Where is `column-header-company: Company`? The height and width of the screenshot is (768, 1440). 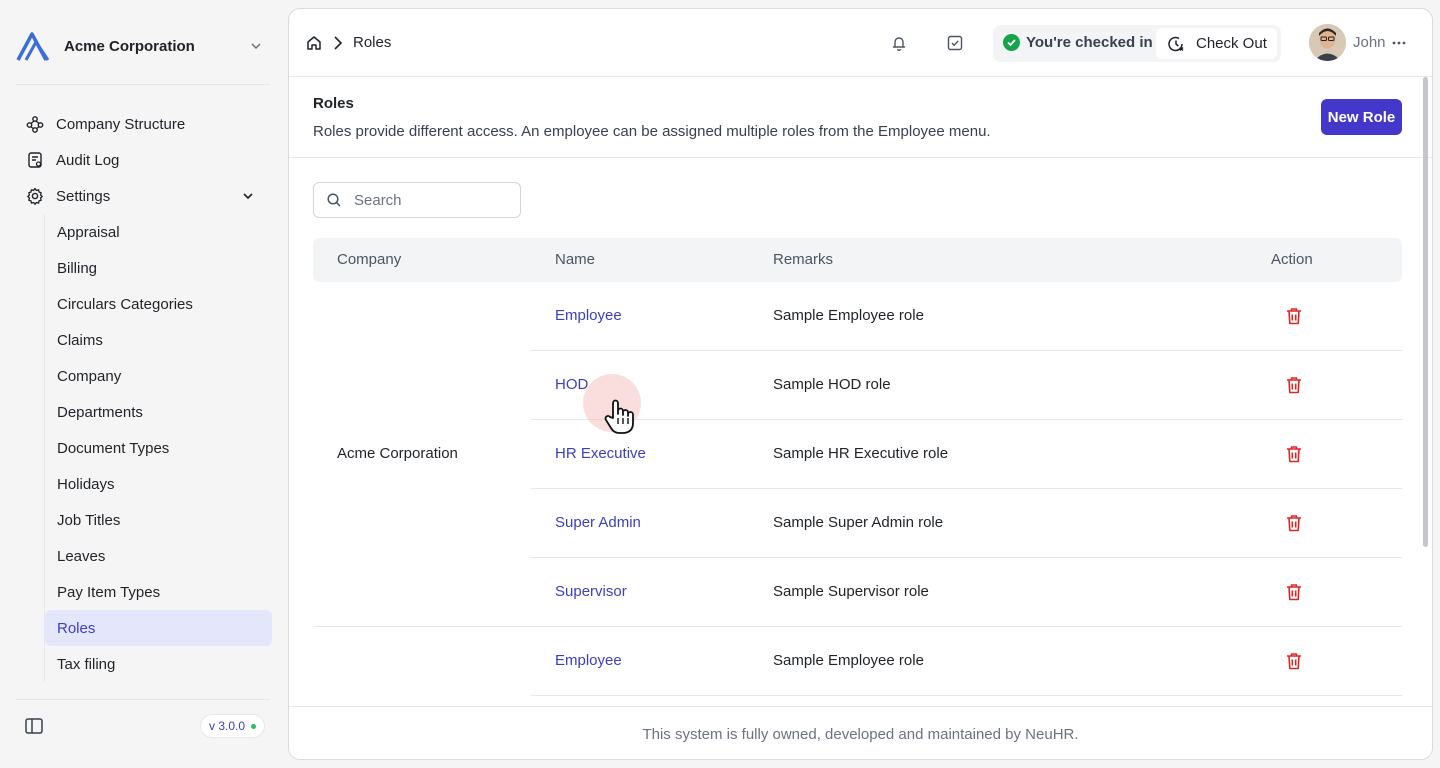
column-header-company: Company is located at coordinates (369, 259).